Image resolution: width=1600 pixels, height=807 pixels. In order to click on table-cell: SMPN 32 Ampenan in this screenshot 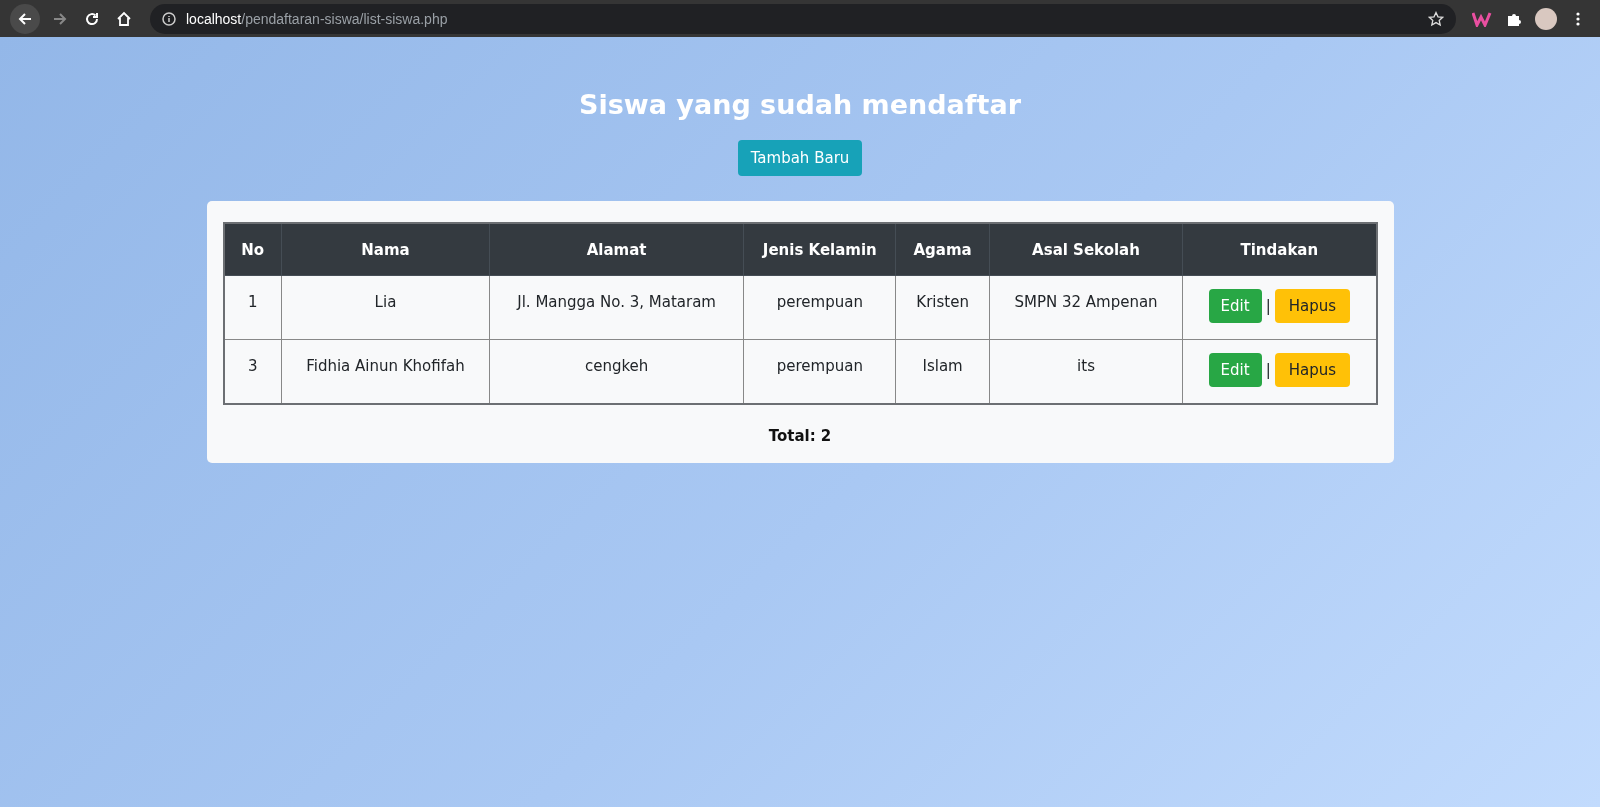, I will do `click(1086, 307)`.